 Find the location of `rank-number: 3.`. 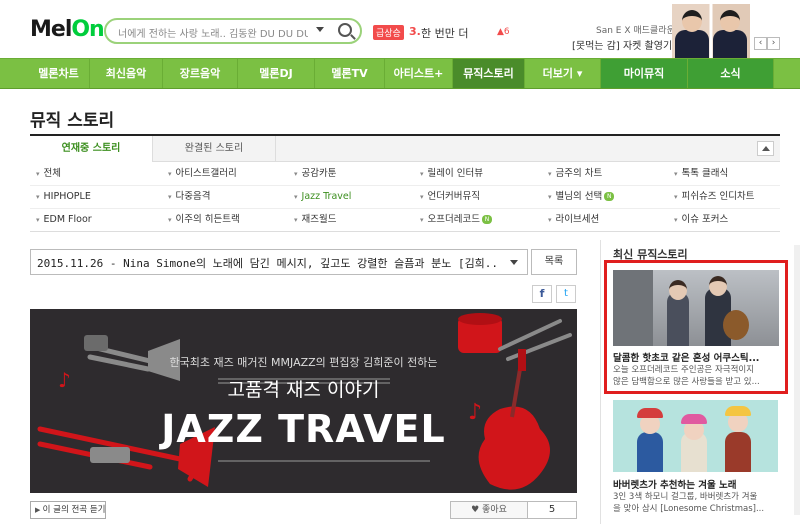

rank-number: 3. is located at coordinates (415, 31).